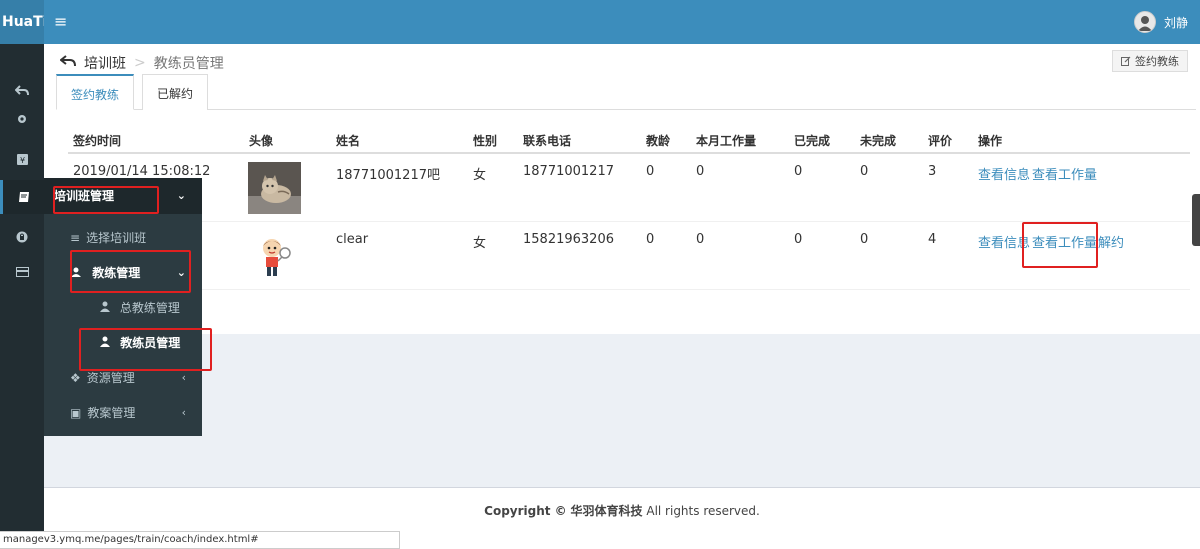  I want to click on sidebar: ¥, so click(22, 296).